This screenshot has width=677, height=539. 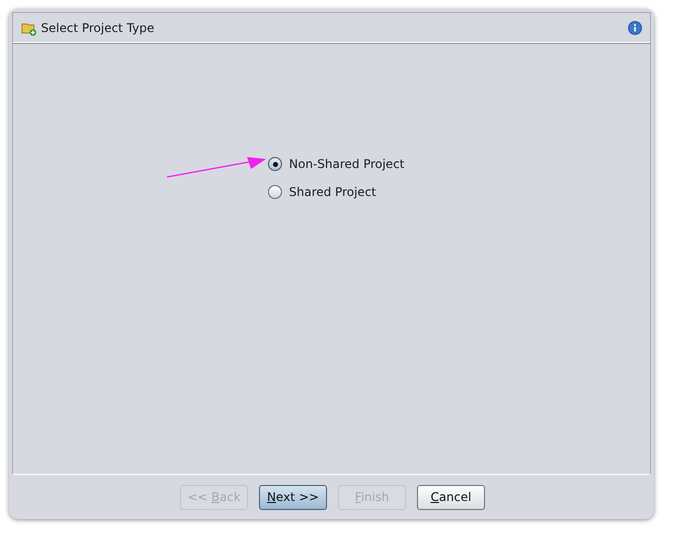 What do you see at coordinates (635, 28) in the screenshot?
I see `info-icon` at bounding box center [635, 28].